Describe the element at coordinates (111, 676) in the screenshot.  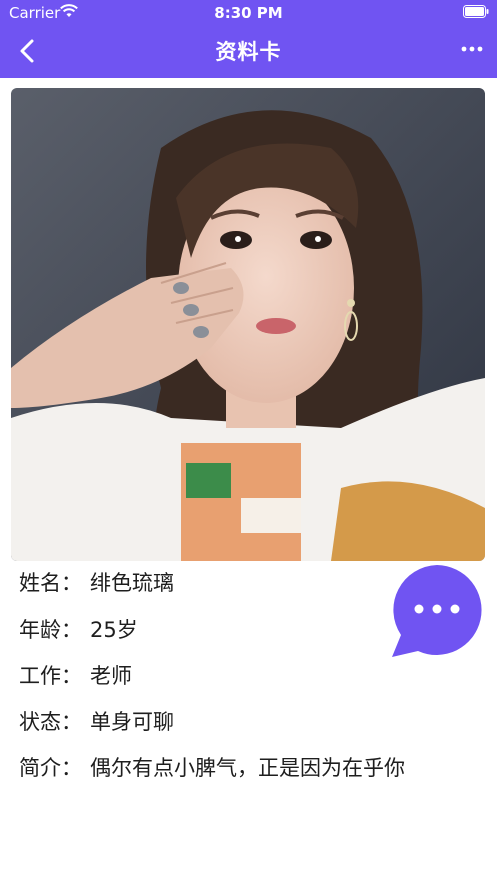
I see `field-value: 老师` at that location.